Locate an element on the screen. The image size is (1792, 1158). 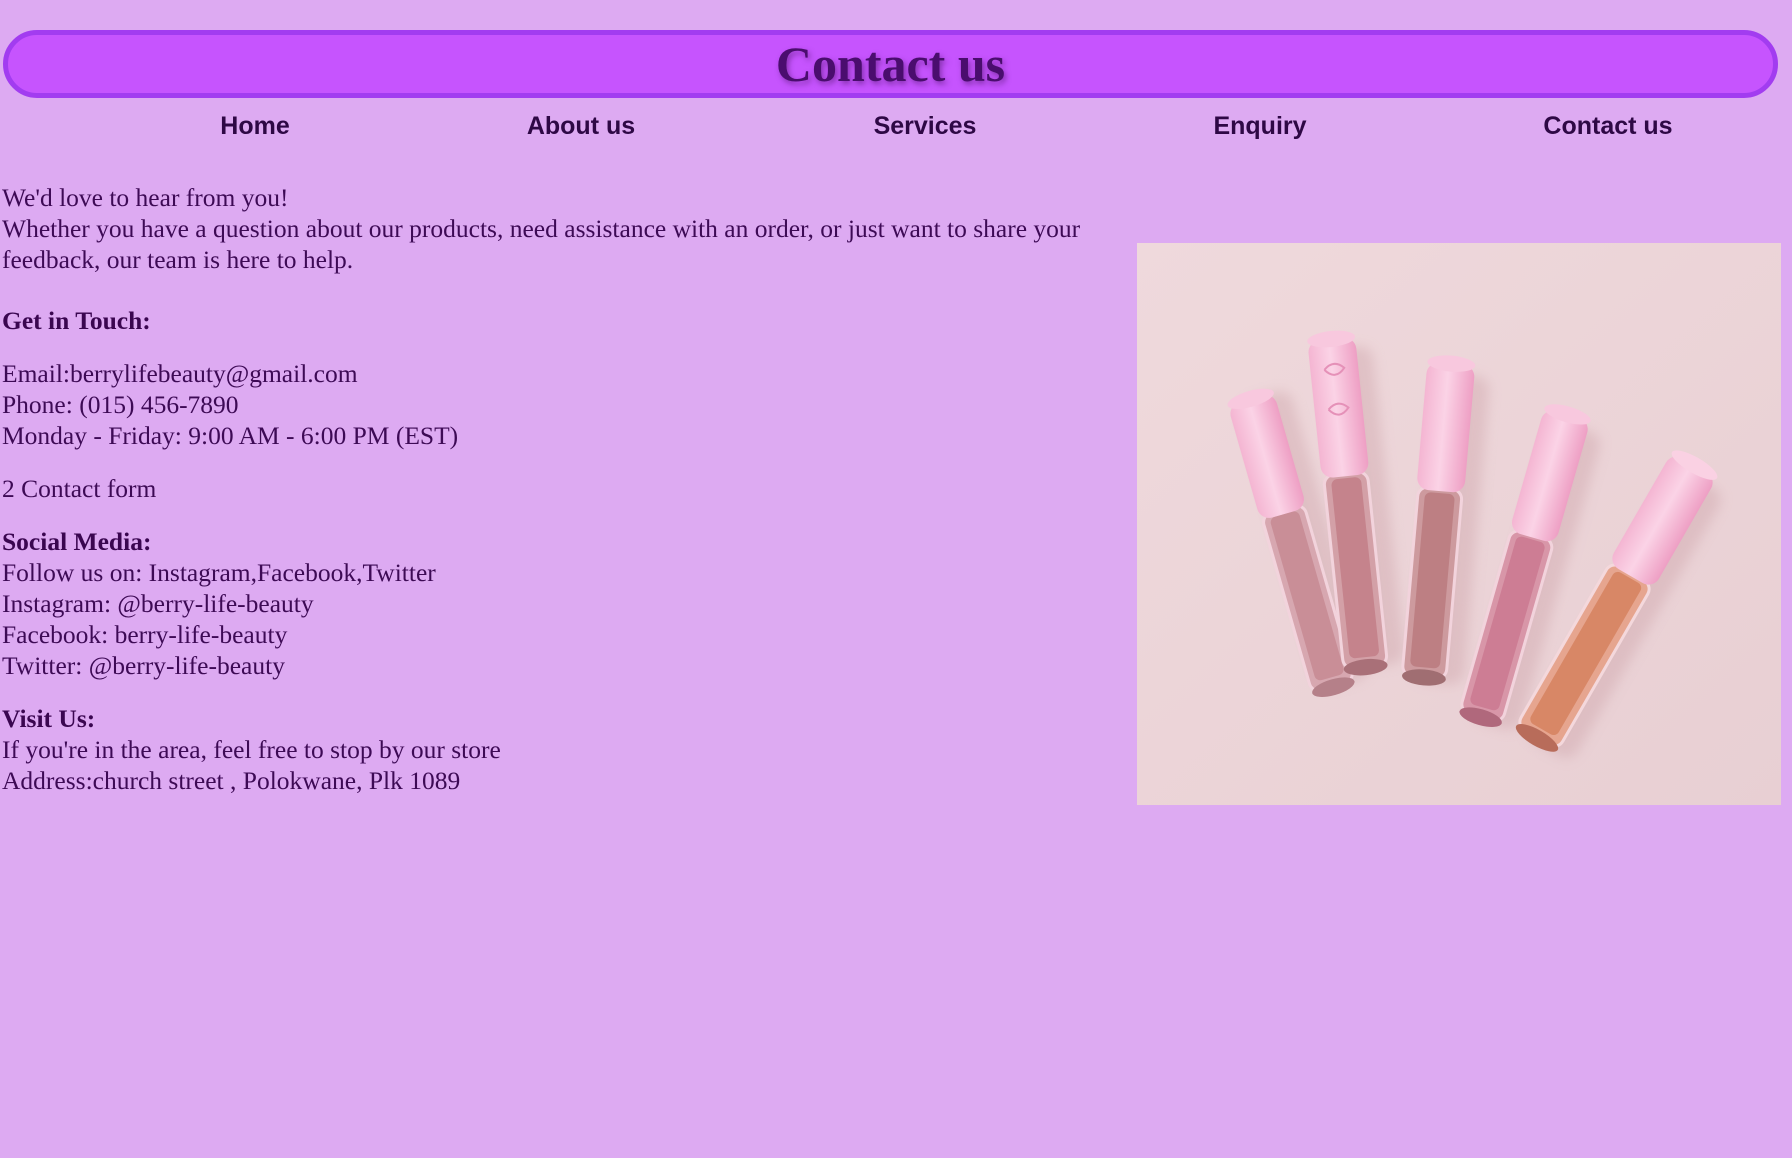
header-banner: Contact us is located at coordinates (890, 64).